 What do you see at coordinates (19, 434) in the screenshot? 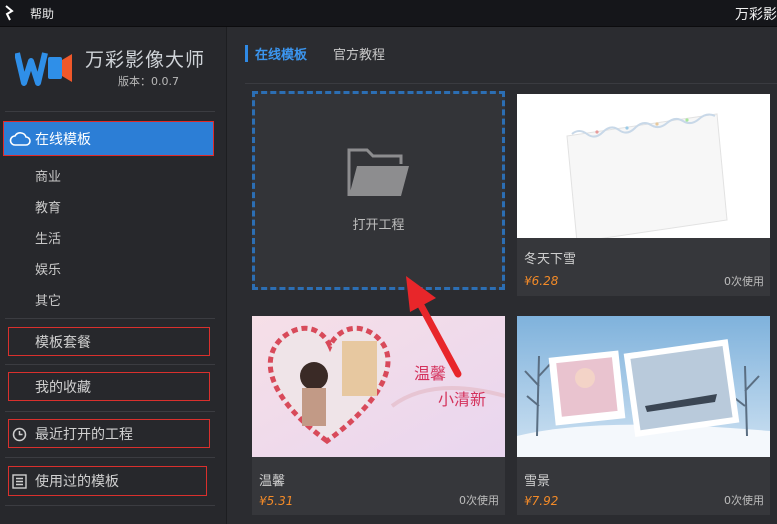
I see `clock-icon` at bounding box center [19, 434].